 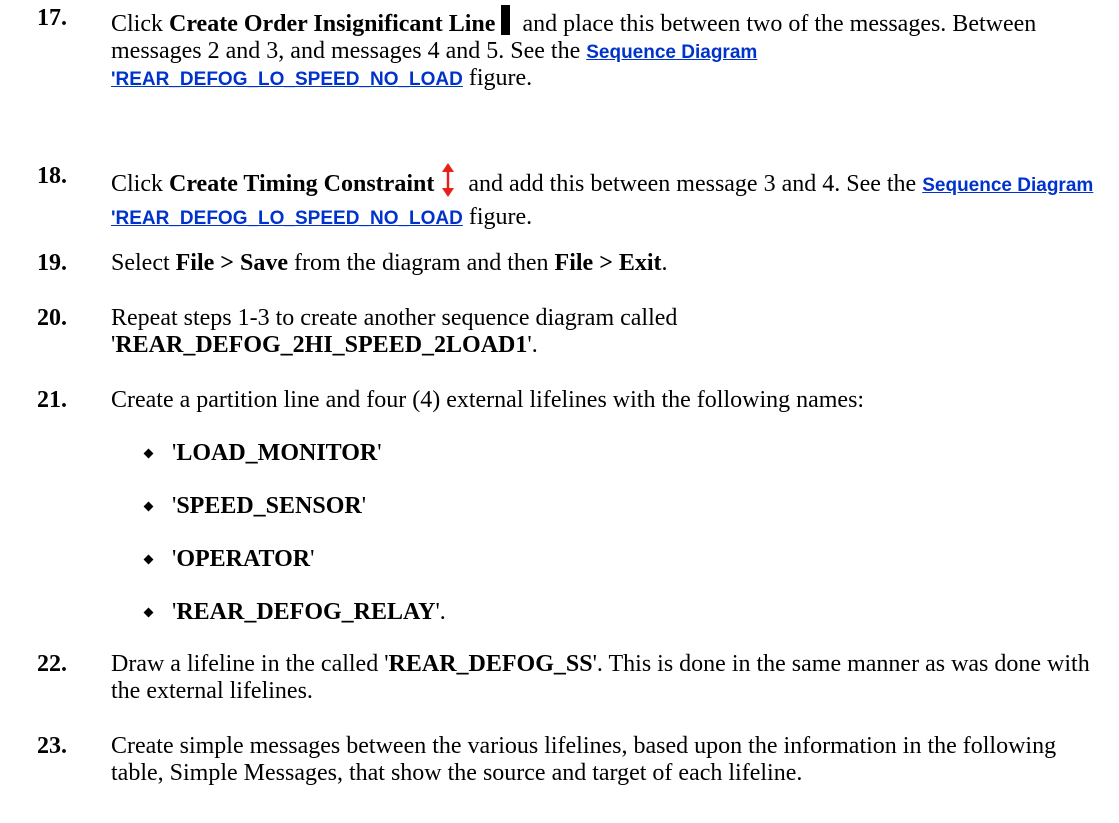 I want to click on step-number: 18., so click(x=52, y=176).